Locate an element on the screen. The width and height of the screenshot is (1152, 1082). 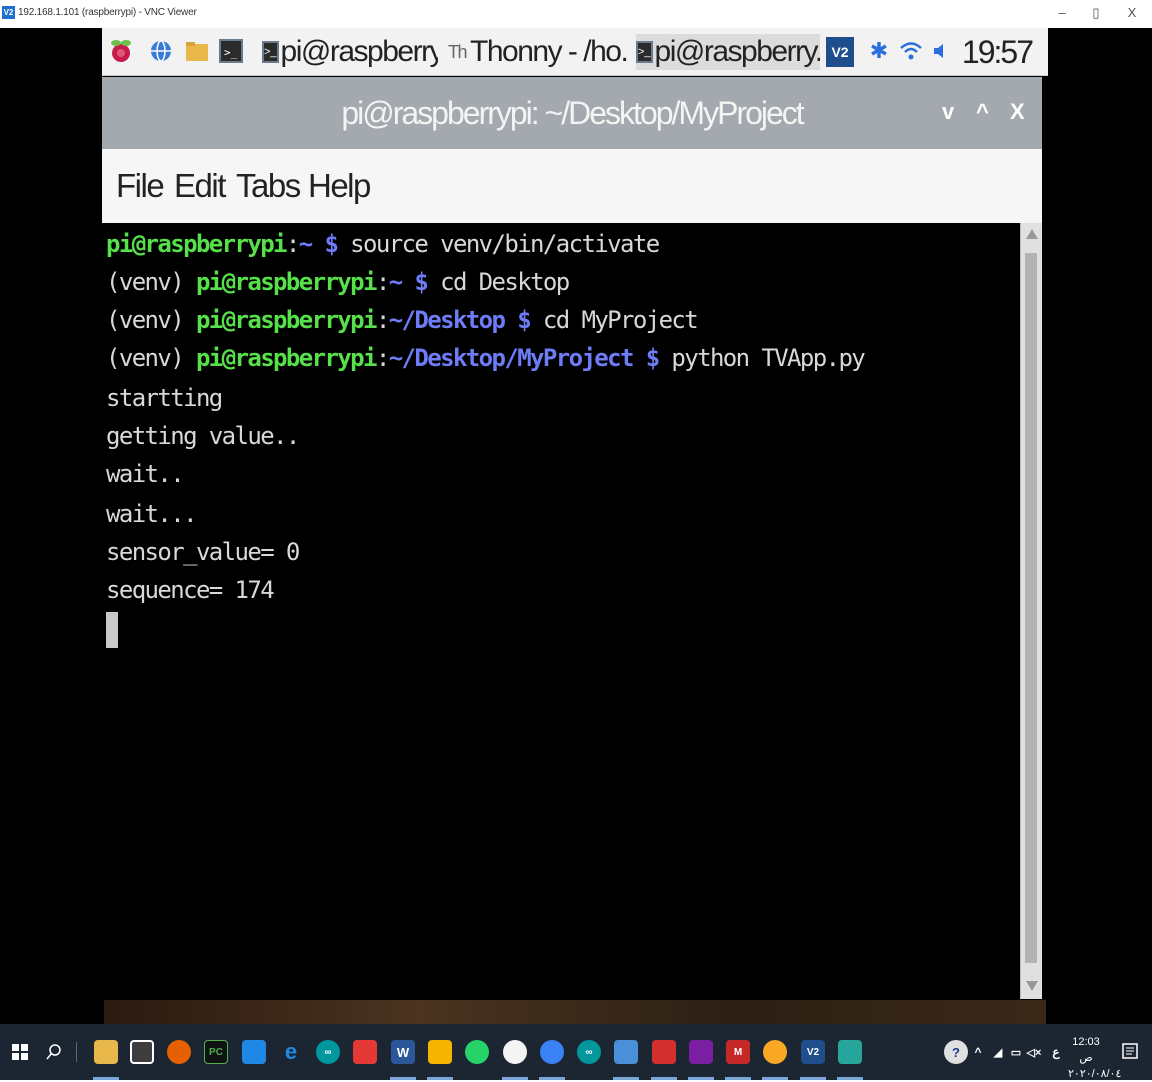
photos-icon is located at coordinates (626, 1052).